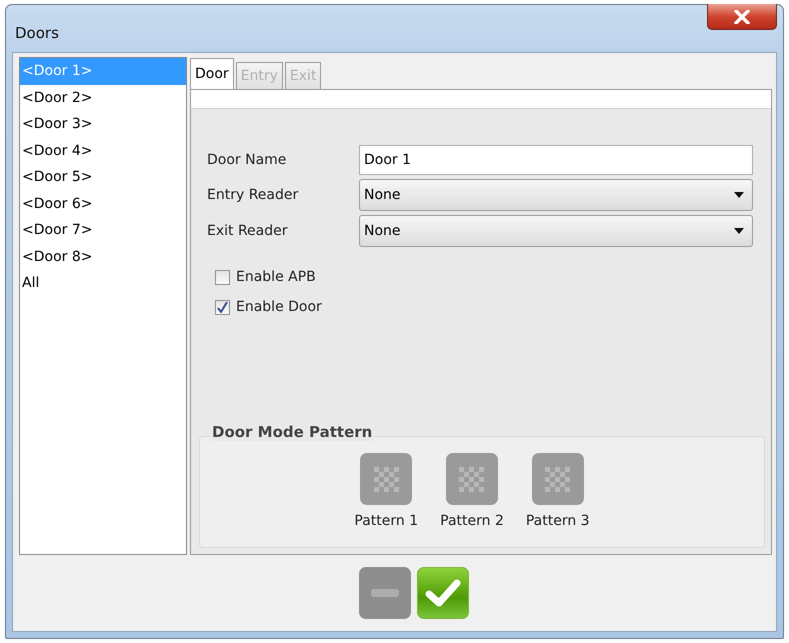 The width and height of the screenshot is (789, 643). I want to click on tab: Door, so click(212, 73).